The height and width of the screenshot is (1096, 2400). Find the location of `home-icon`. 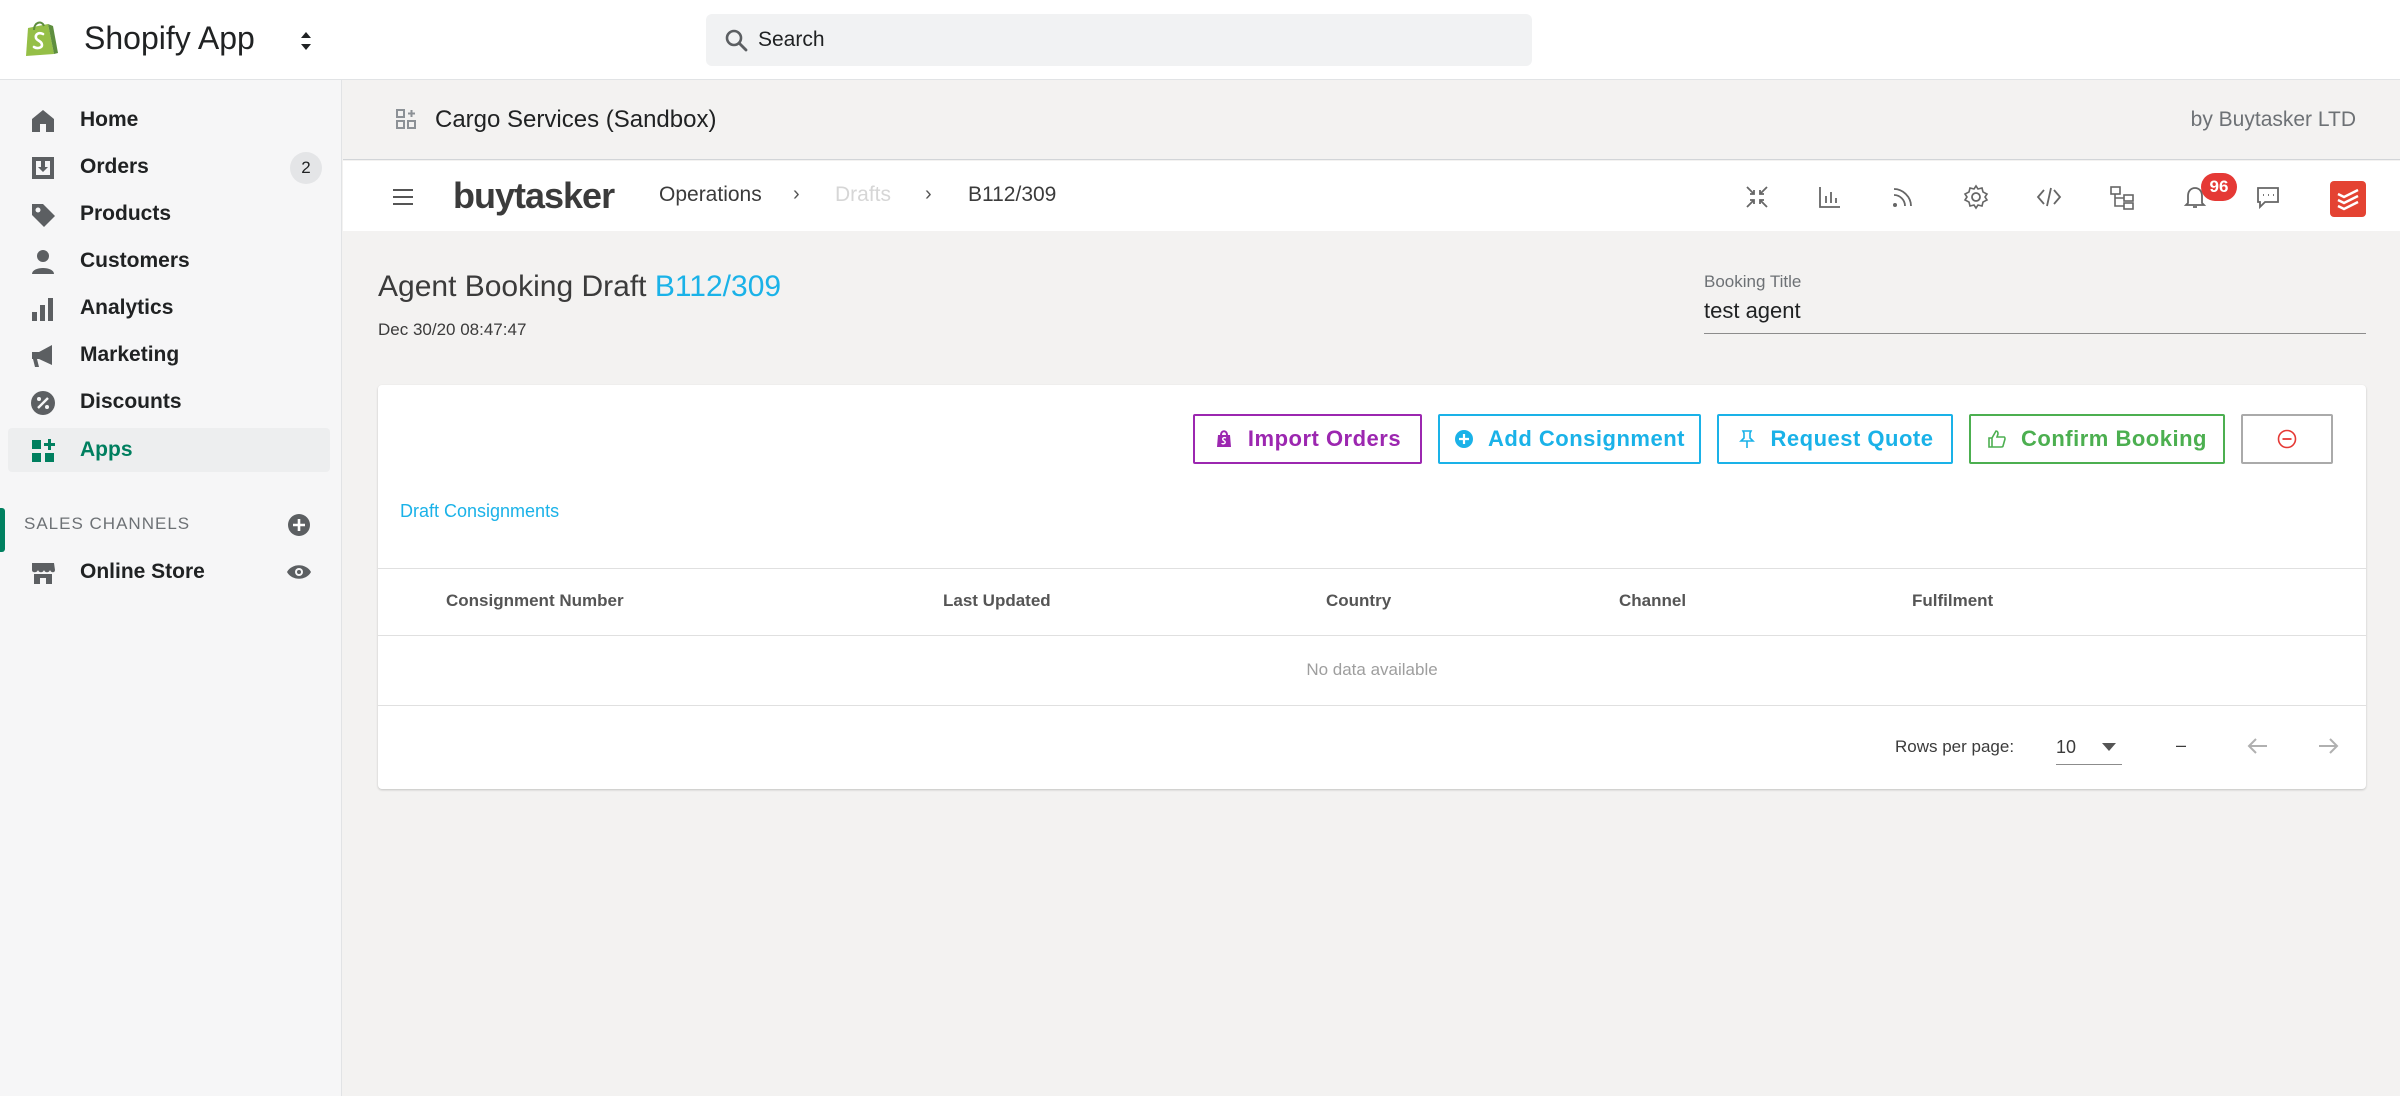

home-icon is located at coordinates (43, 121).